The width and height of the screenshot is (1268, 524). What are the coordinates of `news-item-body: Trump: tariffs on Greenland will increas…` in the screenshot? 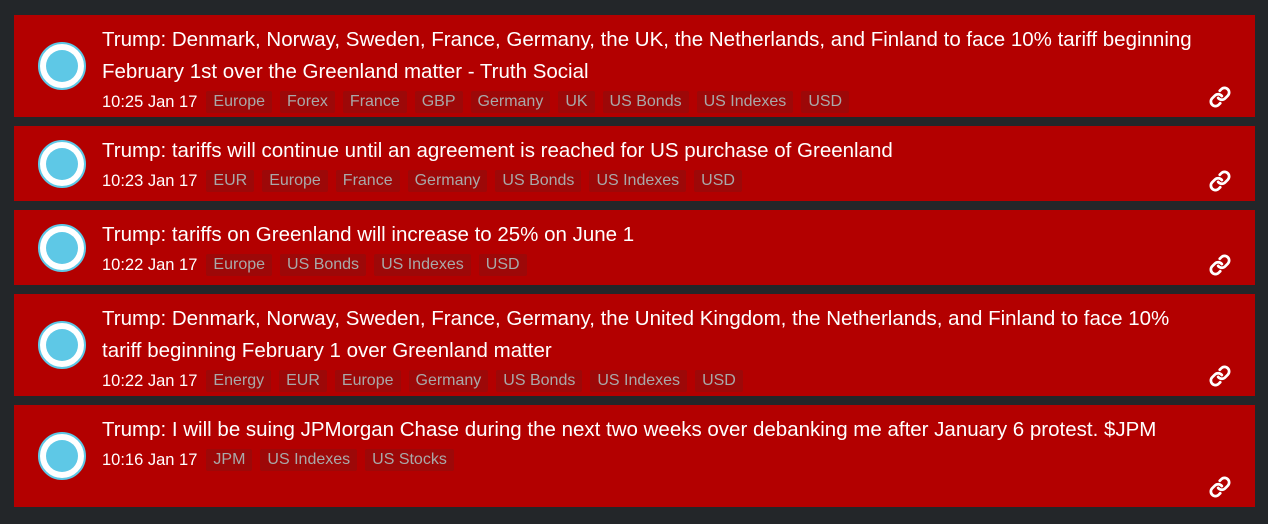 It's located at (648, 248).